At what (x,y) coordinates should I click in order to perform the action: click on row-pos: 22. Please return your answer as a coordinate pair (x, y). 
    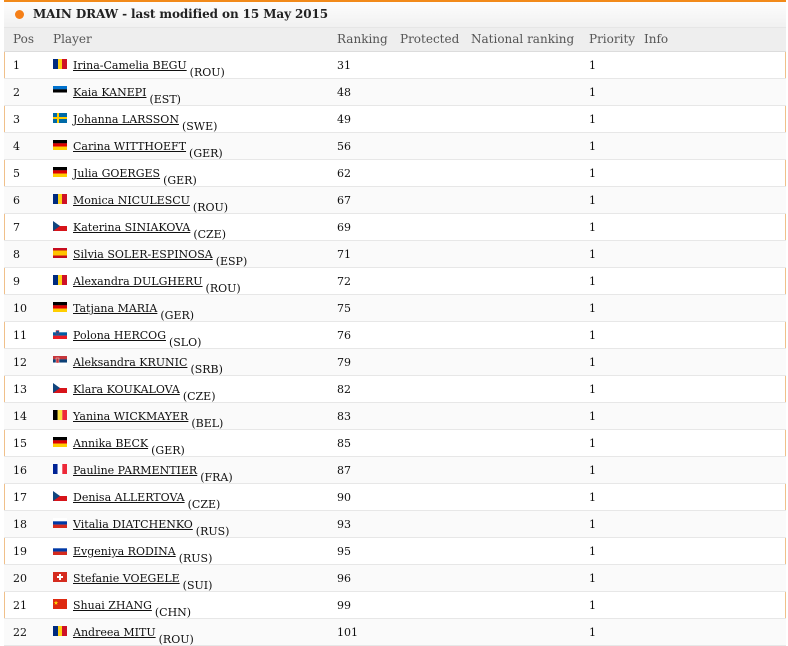
    Looking at the image, I should click on (20, 632).